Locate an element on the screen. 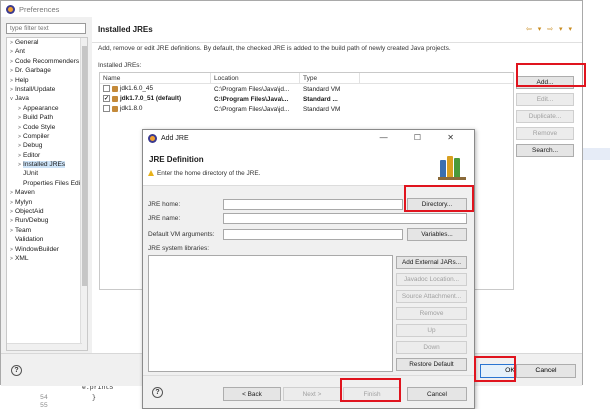 The image size is (610, 409). tree-item: > Code Recommenders is located at coordinates (47, 61).